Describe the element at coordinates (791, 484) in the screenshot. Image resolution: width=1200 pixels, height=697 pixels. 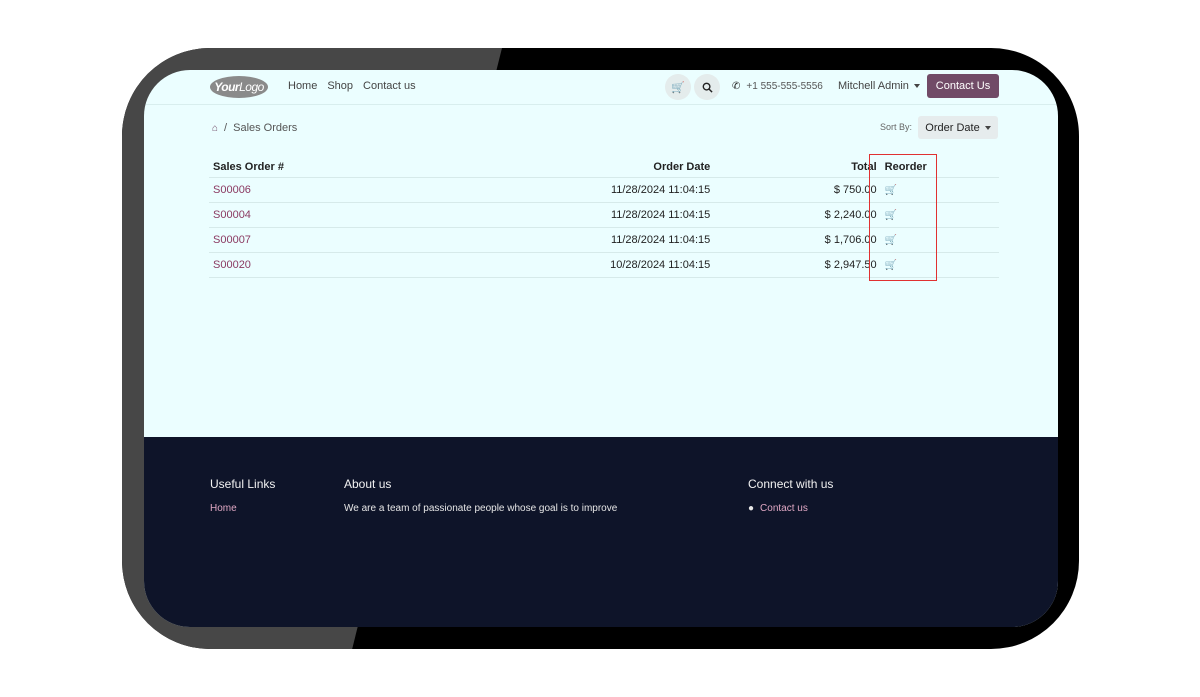
I see `connect-title: Connect with us` at that location.